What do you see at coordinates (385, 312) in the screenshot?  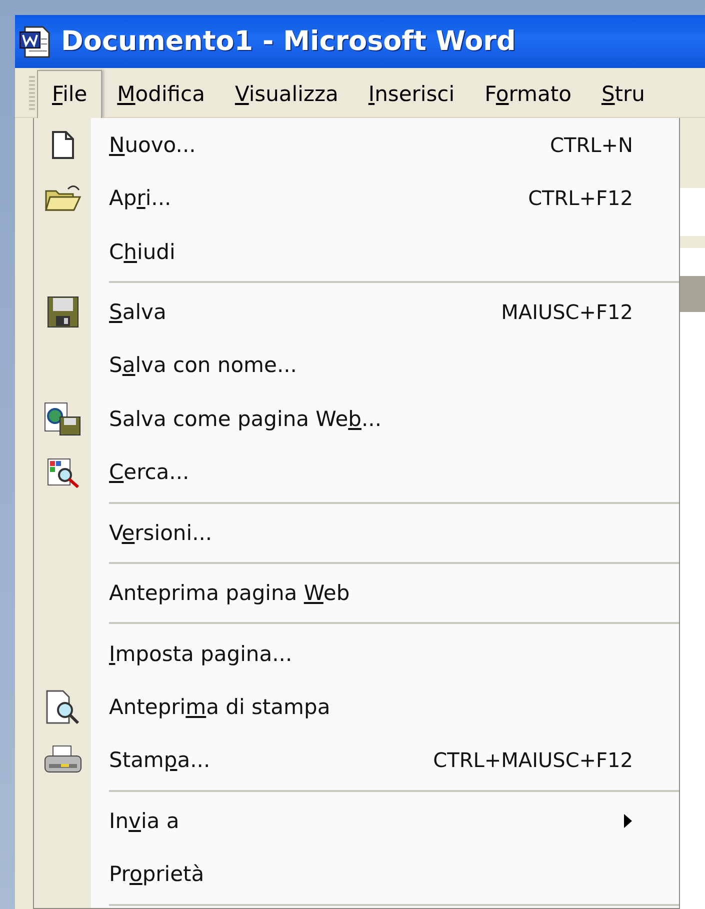 I see `menu-item: Salva MAIUSC+F12` at bounding box center [385, 312].